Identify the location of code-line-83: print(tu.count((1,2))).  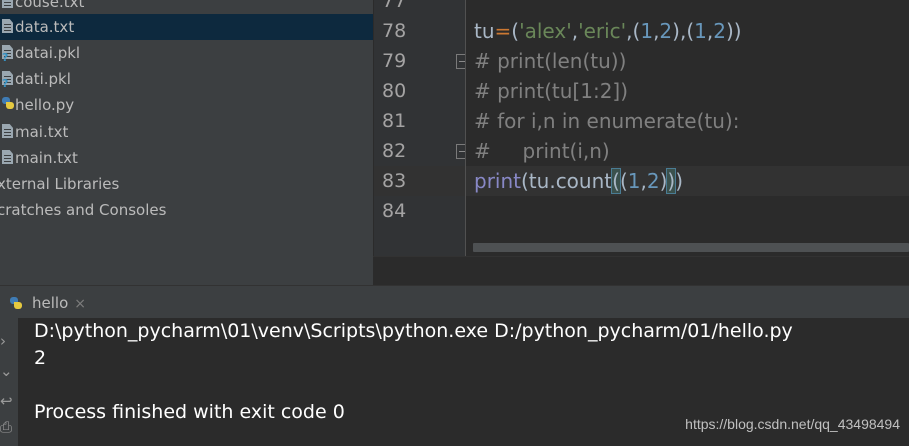
(687, 181).